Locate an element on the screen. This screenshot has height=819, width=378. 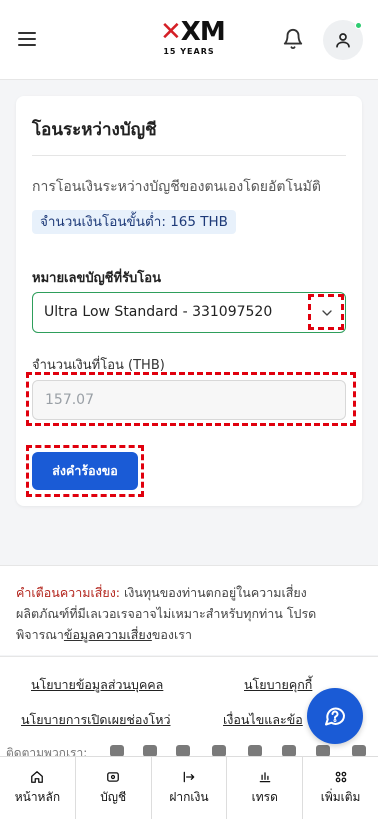
profile-button is located at coordinates (343, 40).